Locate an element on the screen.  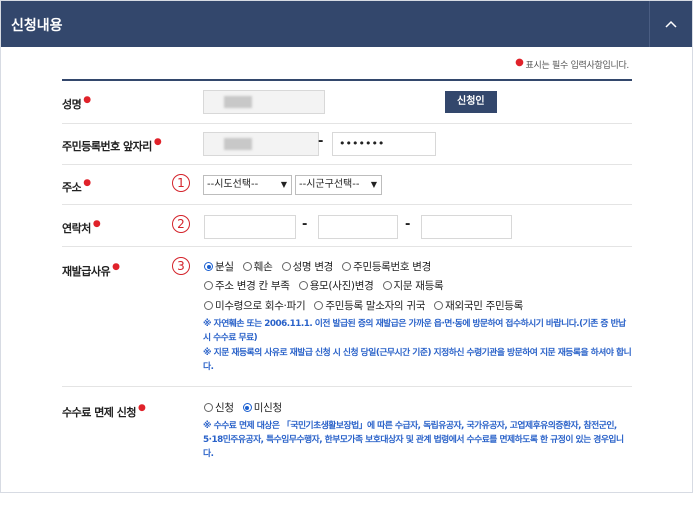
contact-row: 연락처 ● 2 - - is located at coordinates (347, 226).